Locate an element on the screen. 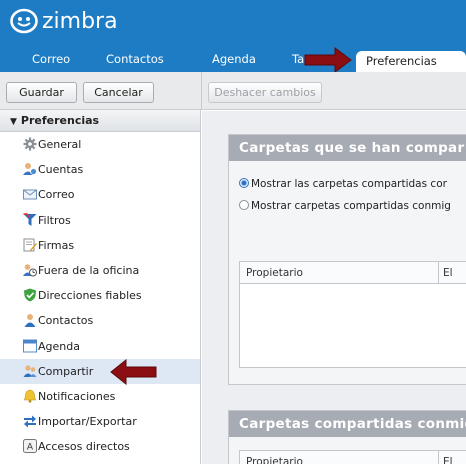 The height and width of the screenshot is (464, 466). sidebar-item-label: Notificaciones is located at coordinates (77, 396).